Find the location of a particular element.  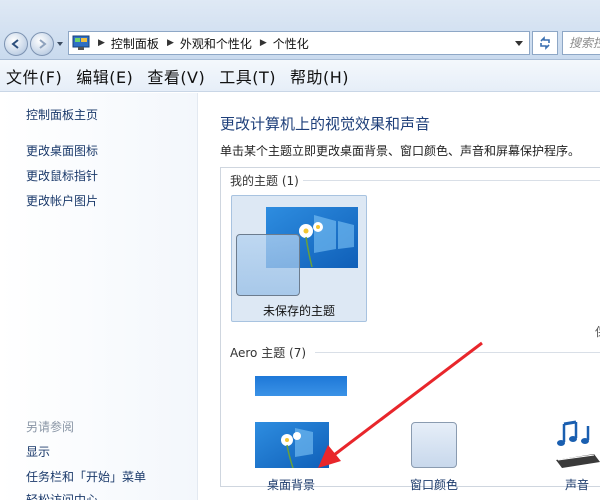

sidebar-link-display: 显示 is located at coordinates (38, 451).